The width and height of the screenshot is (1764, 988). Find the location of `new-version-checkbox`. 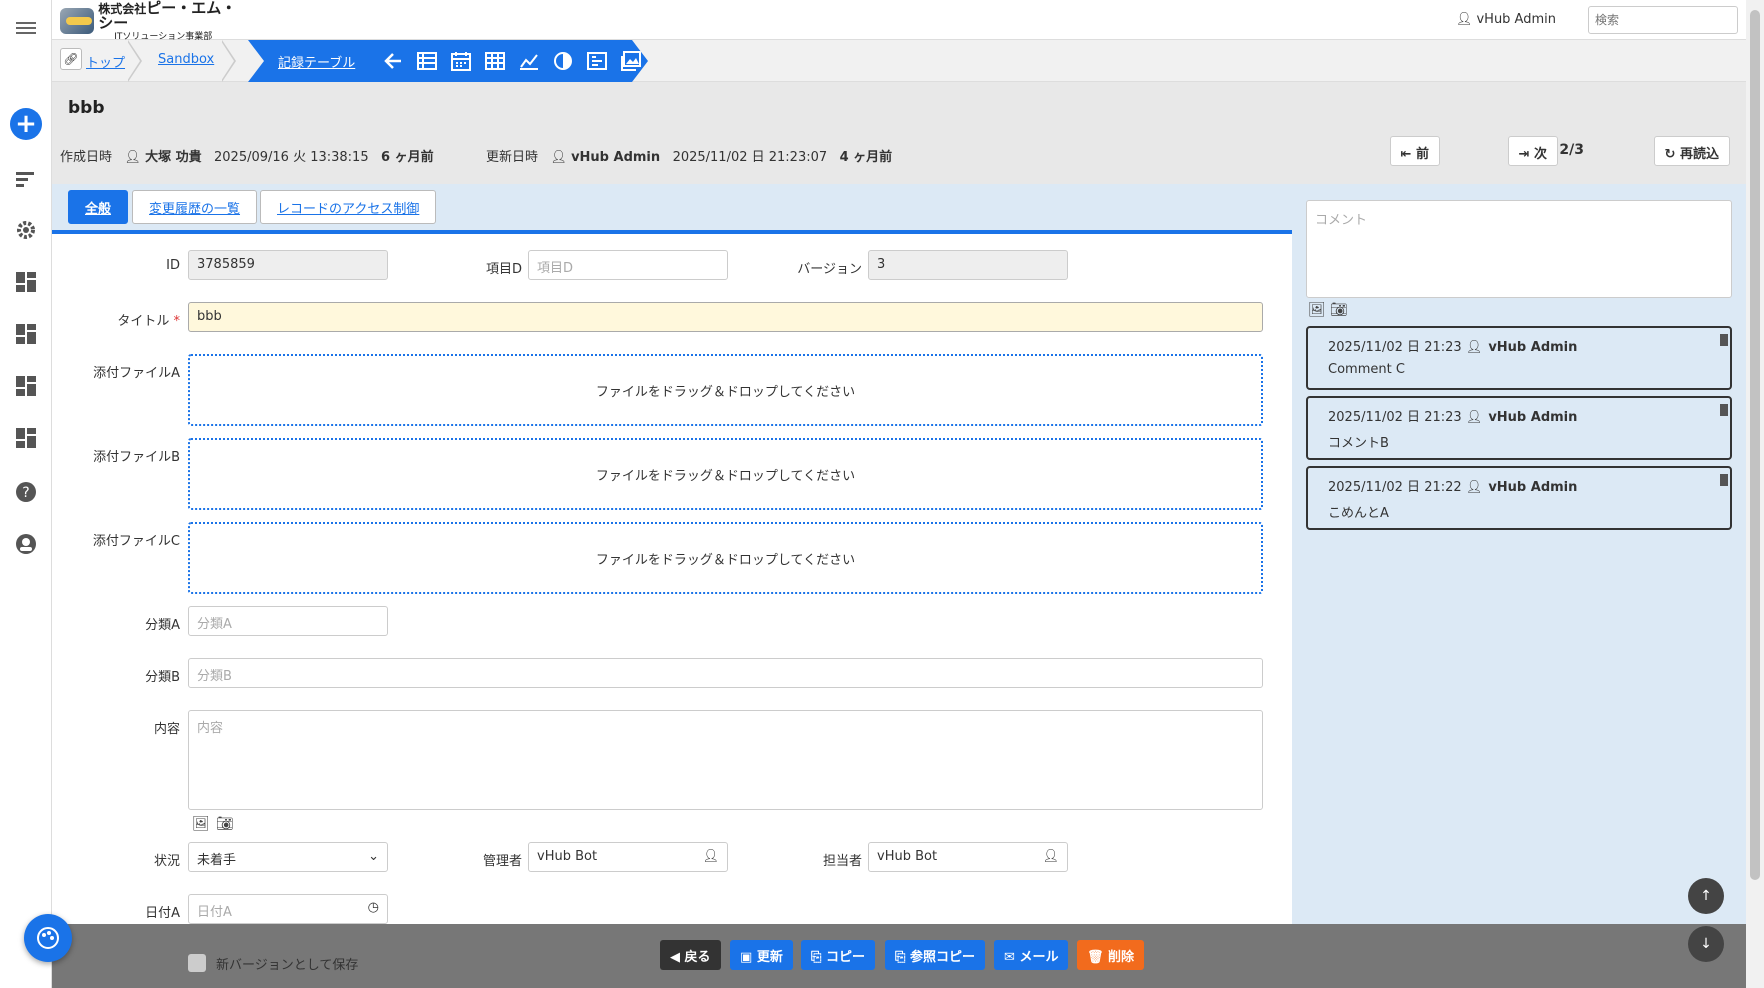

new-version-checkbox is located at coordinates (197, 963).